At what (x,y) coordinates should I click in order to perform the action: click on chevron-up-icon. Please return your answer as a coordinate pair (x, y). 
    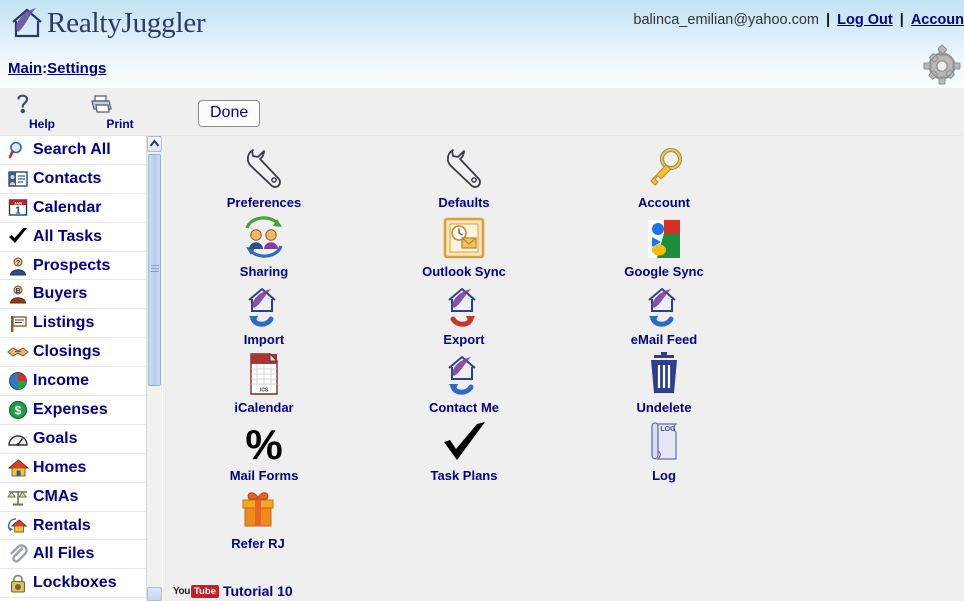
    Looking at the image, I should click on (154, 144).